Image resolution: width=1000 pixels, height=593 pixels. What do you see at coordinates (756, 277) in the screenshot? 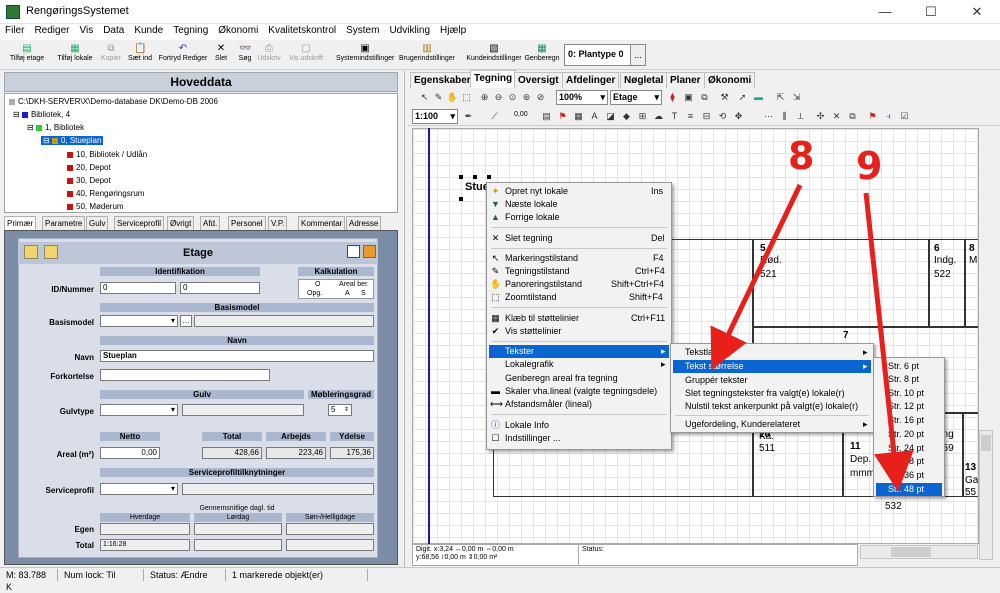
I see `arrow-to-text-size` at bounding box center [756, 277].